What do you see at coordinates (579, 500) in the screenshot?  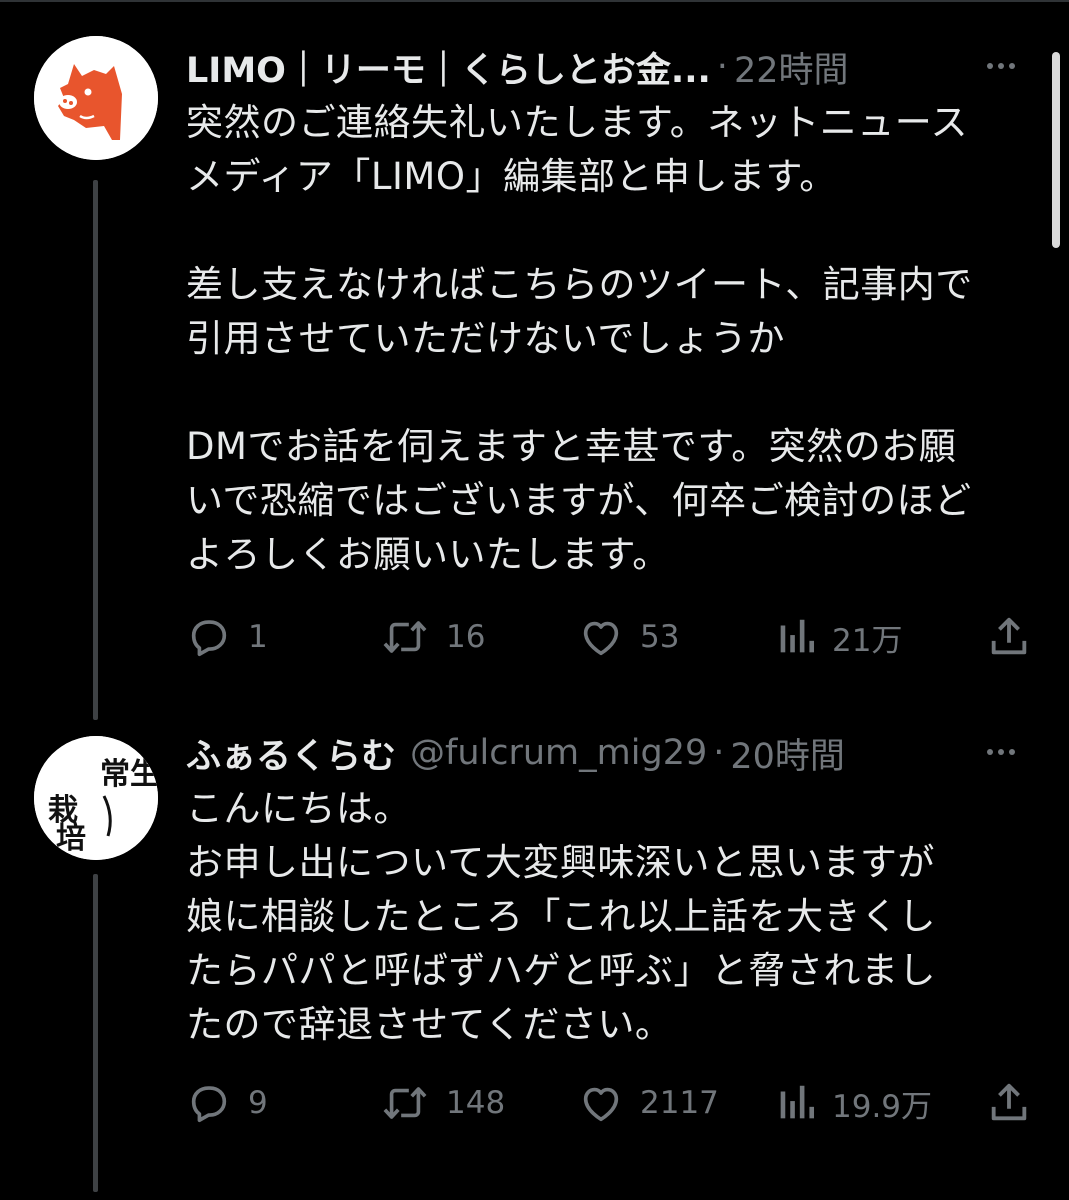 I see `tweet-text-line: いで恐縮ではございますが、何卒ご検討のほど` at bounding box center [579, 500].